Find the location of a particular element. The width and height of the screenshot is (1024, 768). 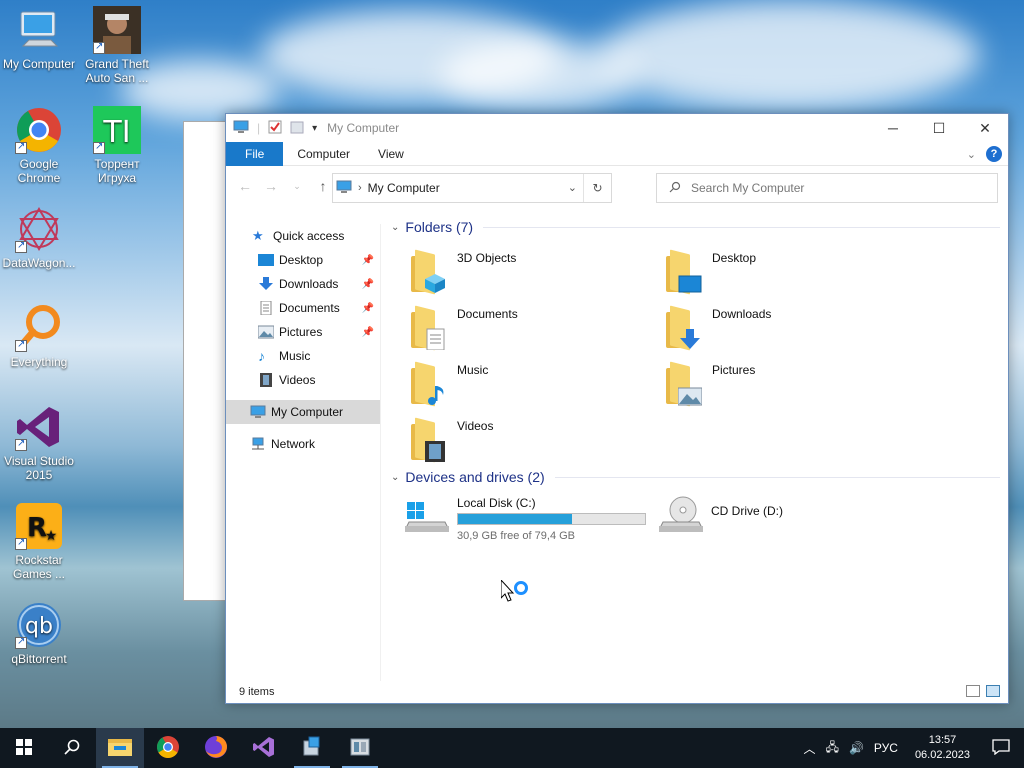

devices-group-header: ⌄ Devices and drives (2) is located at coordinates (695, 477).